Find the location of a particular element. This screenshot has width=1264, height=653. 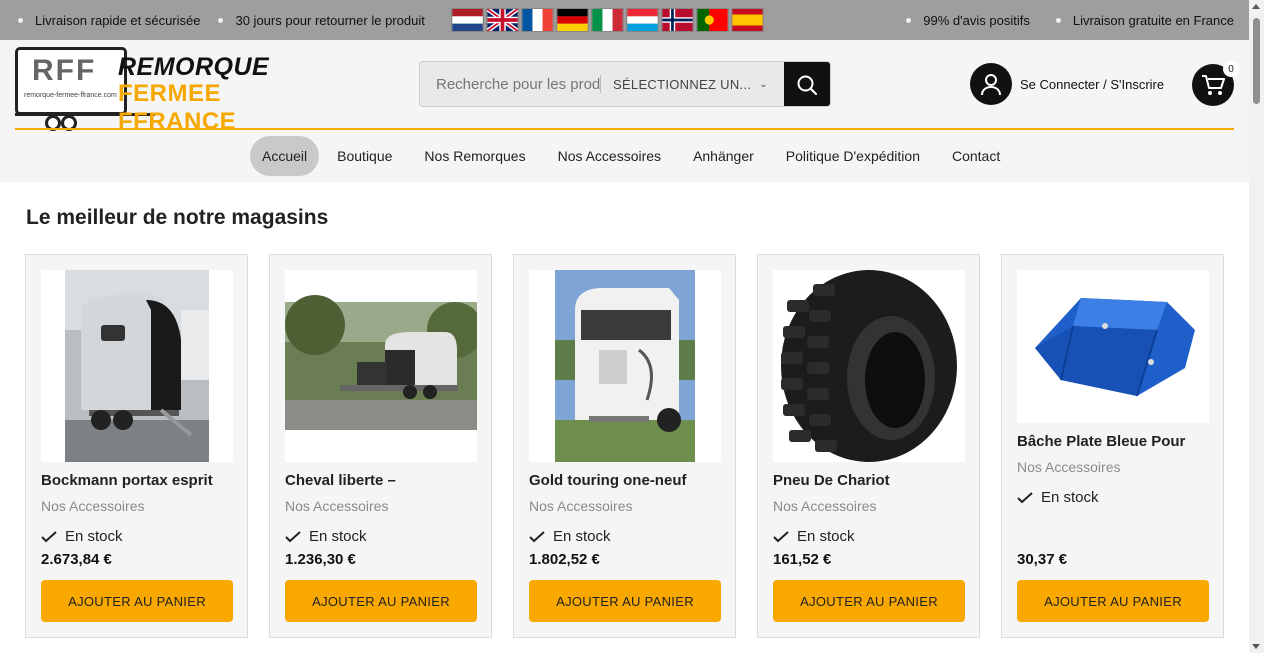

product-price: 30,37 € is located at coordinates (1042, 559).